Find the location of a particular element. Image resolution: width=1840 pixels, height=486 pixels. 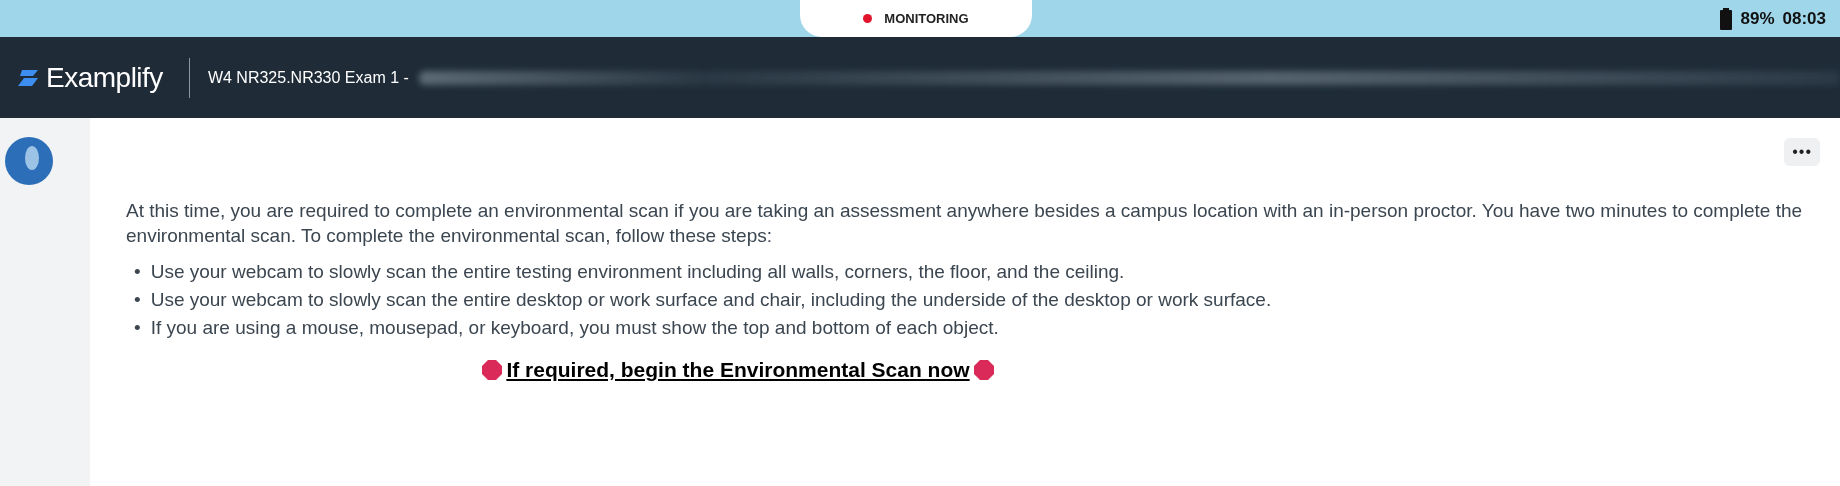

step-item: If you are using a mouse, mousepad, or keyboard, you must show the top and bottom of each object. is located at coordinates (574, 328).